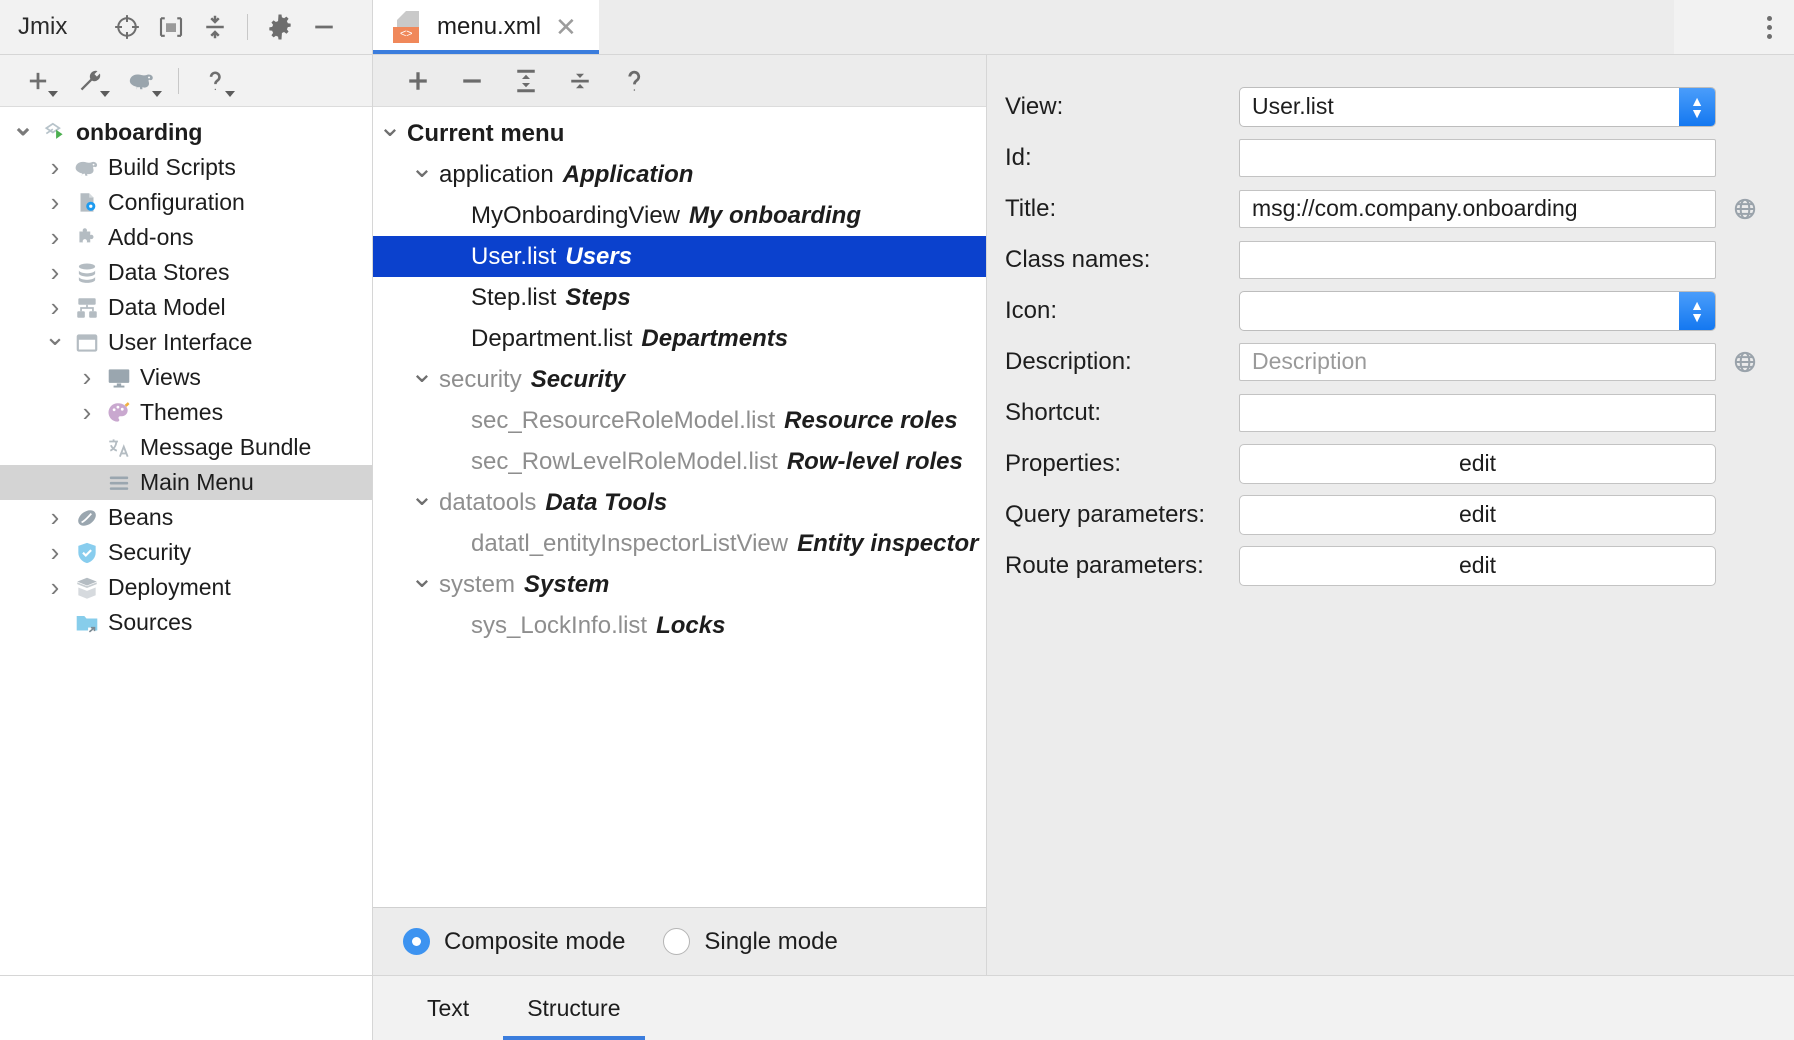 Image resolution: width=1794 pixels, height=1040 pixels. Describe the element at coordinates (677, 941) in the screenshot. I see `radio-indicator-single` at that location.